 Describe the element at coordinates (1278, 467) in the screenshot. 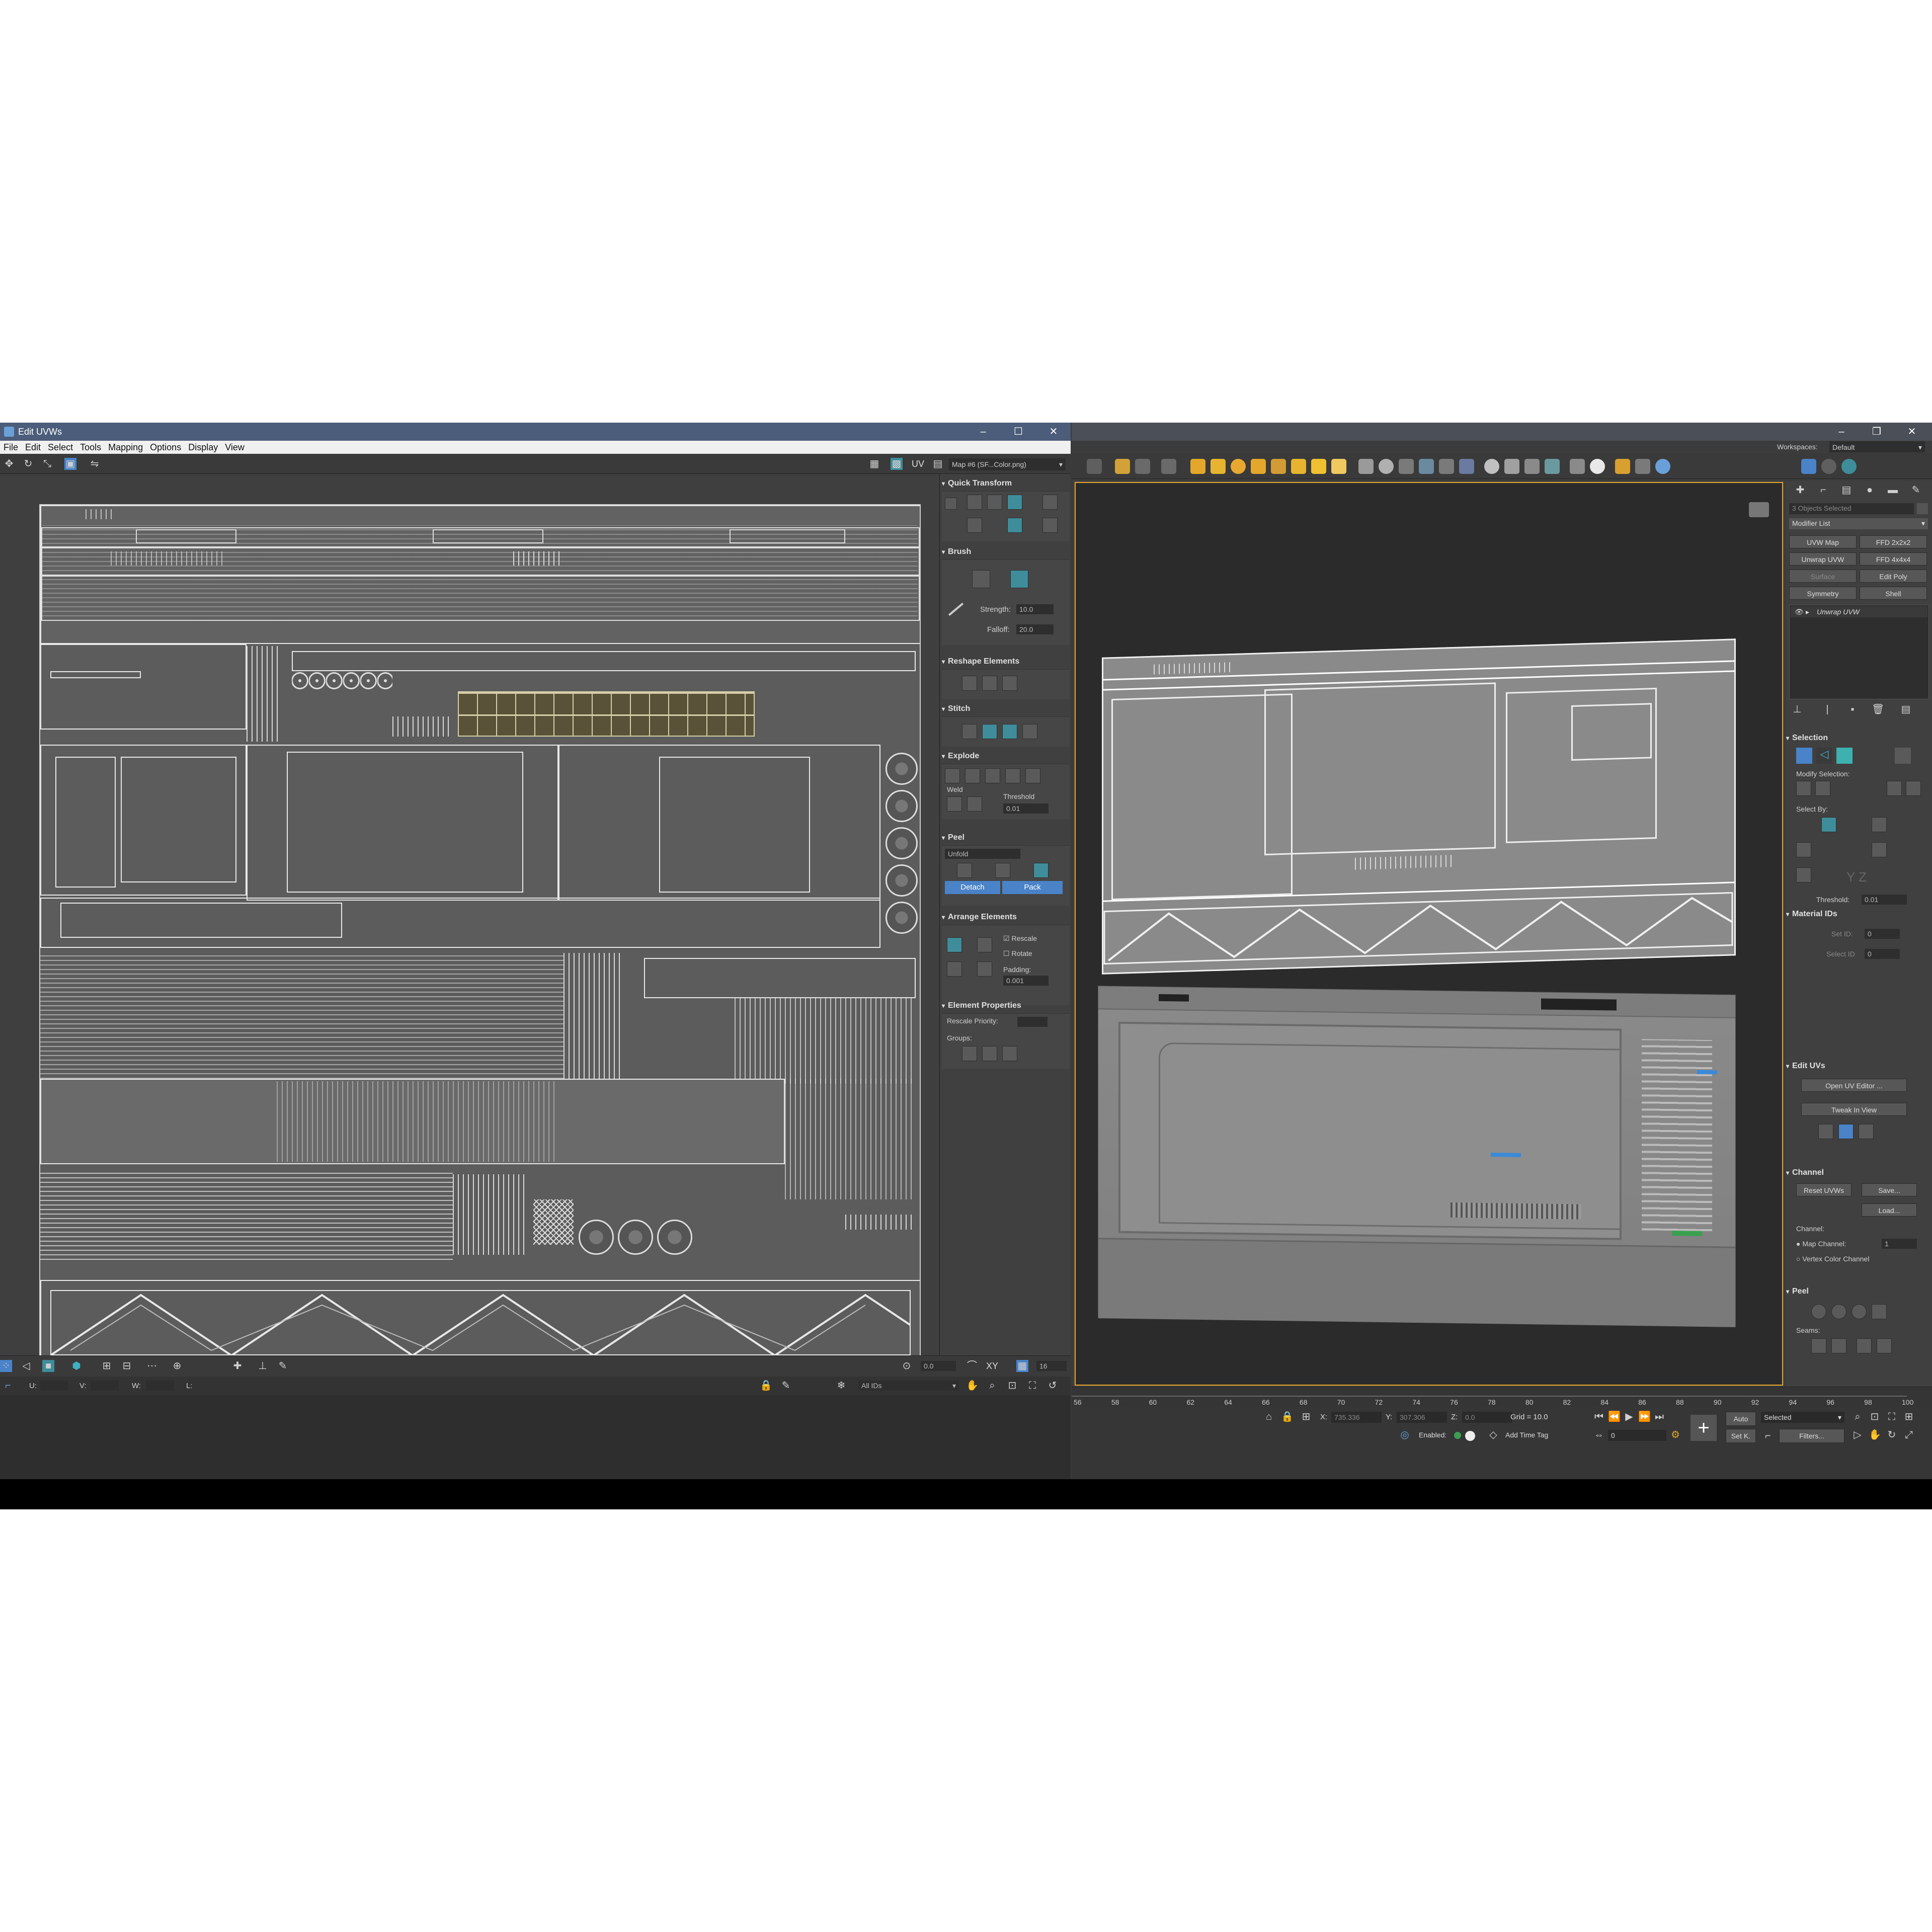

I see `spotlight-icon` at that location.